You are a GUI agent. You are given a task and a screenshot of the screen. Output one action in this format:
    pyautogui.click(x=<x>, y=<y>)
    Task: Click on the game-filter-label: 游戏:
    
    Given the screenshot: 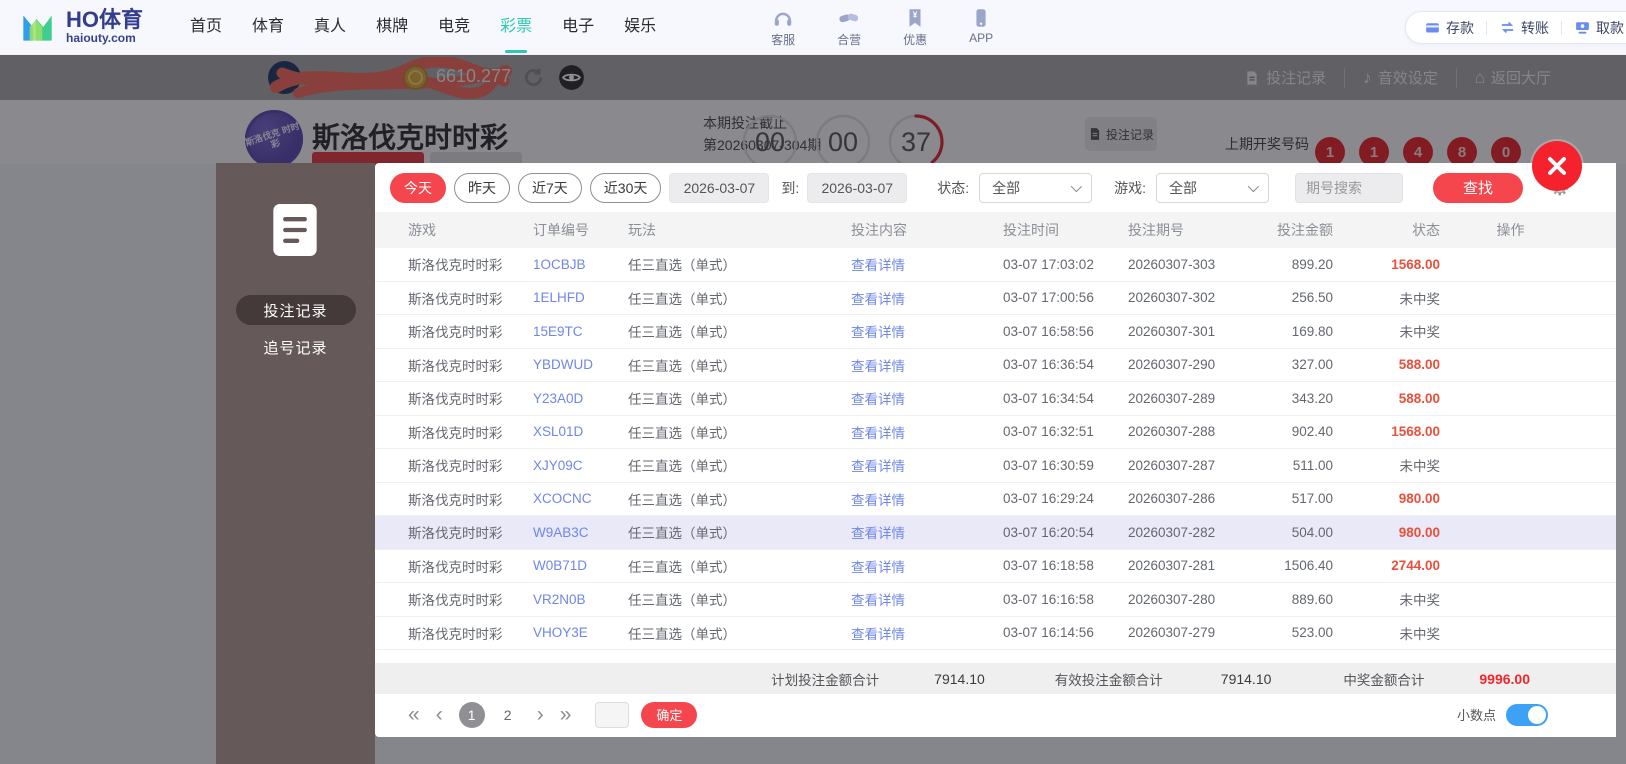 What is the action you would take?
    pyautogui.click(x=1130, y=187)
    